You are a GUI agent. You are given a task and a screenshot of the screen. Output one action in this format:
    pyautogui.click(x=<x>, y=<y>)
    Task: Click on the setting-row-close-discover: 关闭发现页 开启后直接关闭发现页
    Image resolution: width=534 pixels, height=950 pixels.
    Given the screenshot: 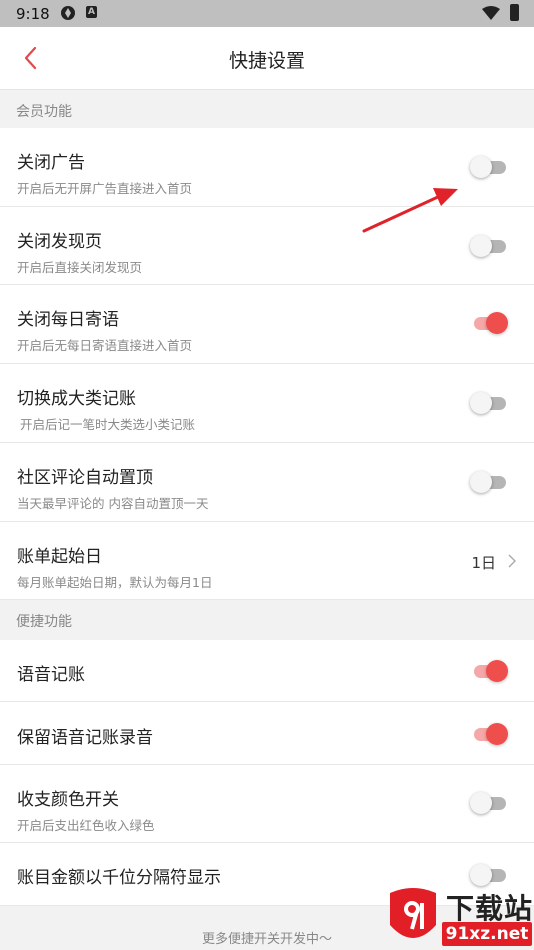 What is the action you would take?
    pyautogui.click(x=267, y=246)
    